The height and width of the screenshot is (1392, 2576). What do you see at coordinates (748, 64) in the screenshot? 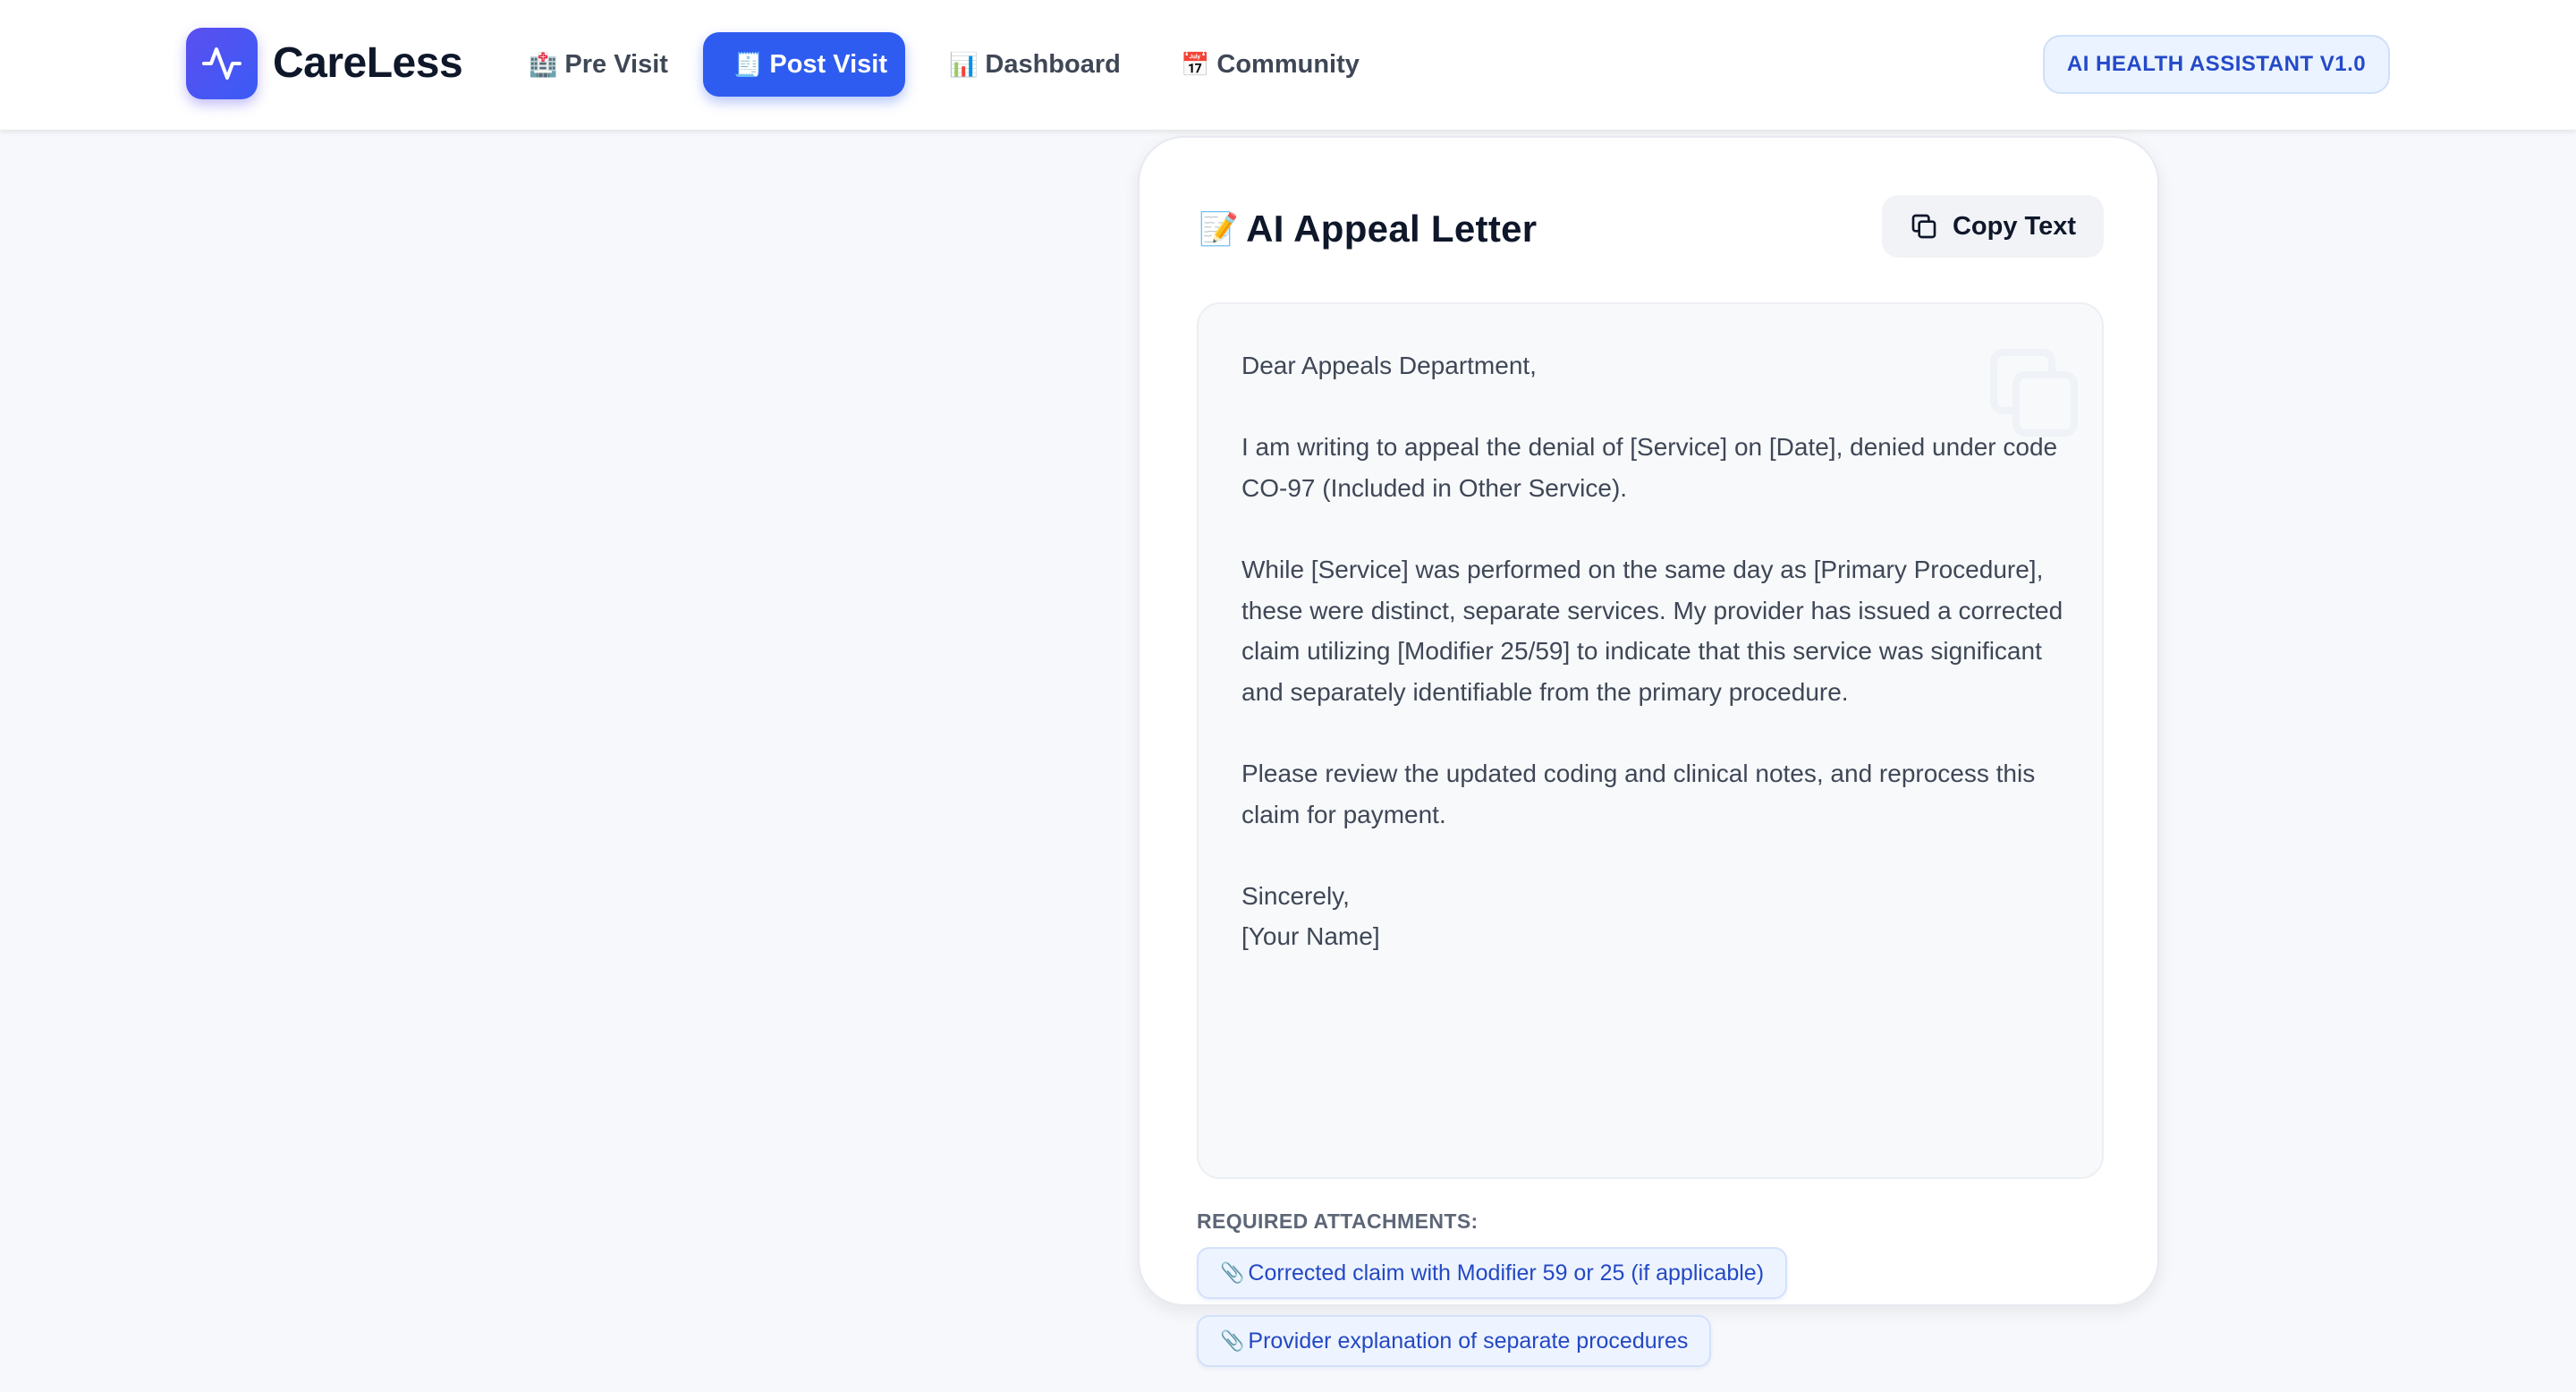
I see `receipt-icon: 🧾` at bounding box center [748, 64].